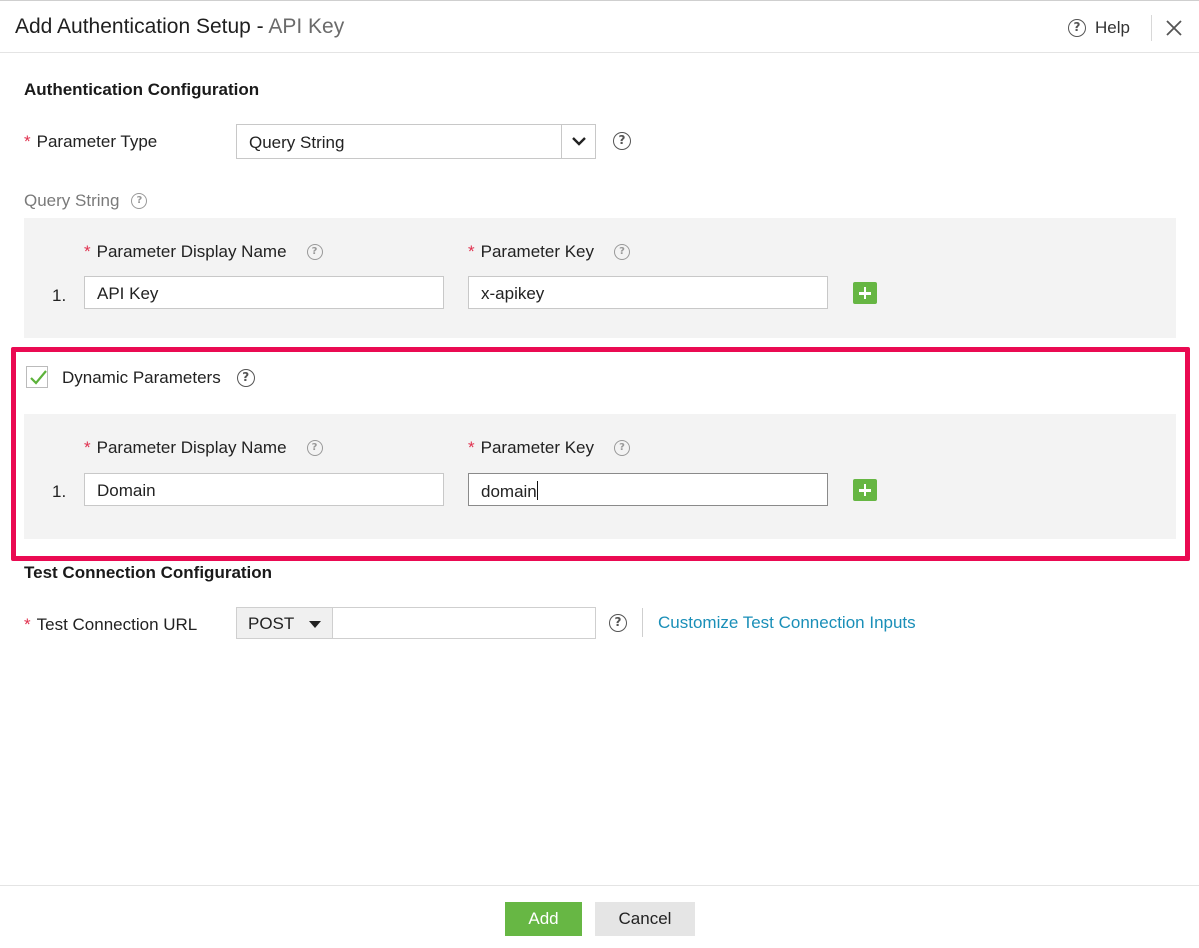 This screenshot has width=1199, height=948. I want to click on parameter-type-label: * Parameter Type, so click(90, 142).